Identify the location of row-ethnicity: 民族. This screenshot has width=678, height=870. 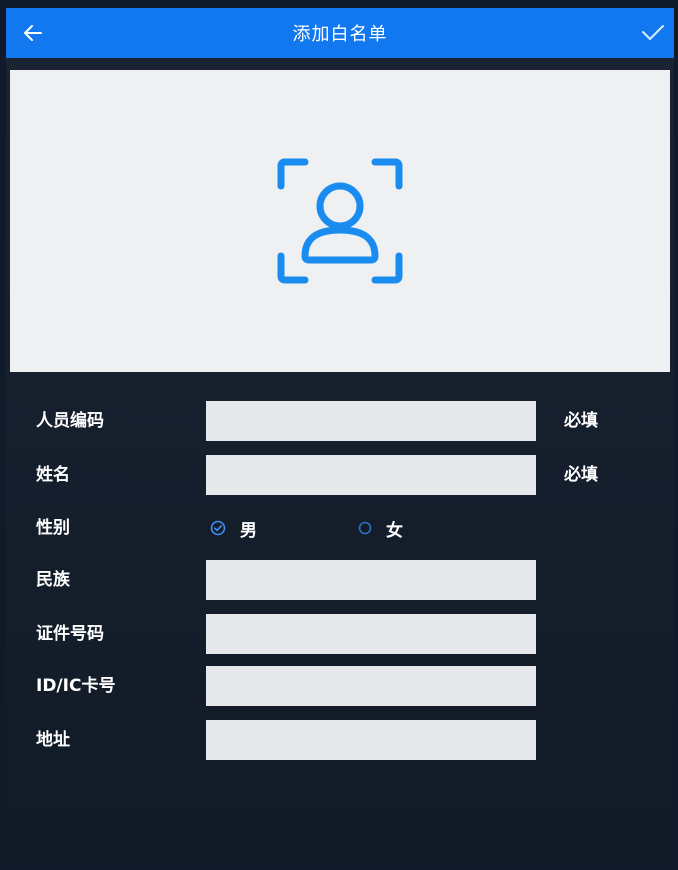
(340, 580).